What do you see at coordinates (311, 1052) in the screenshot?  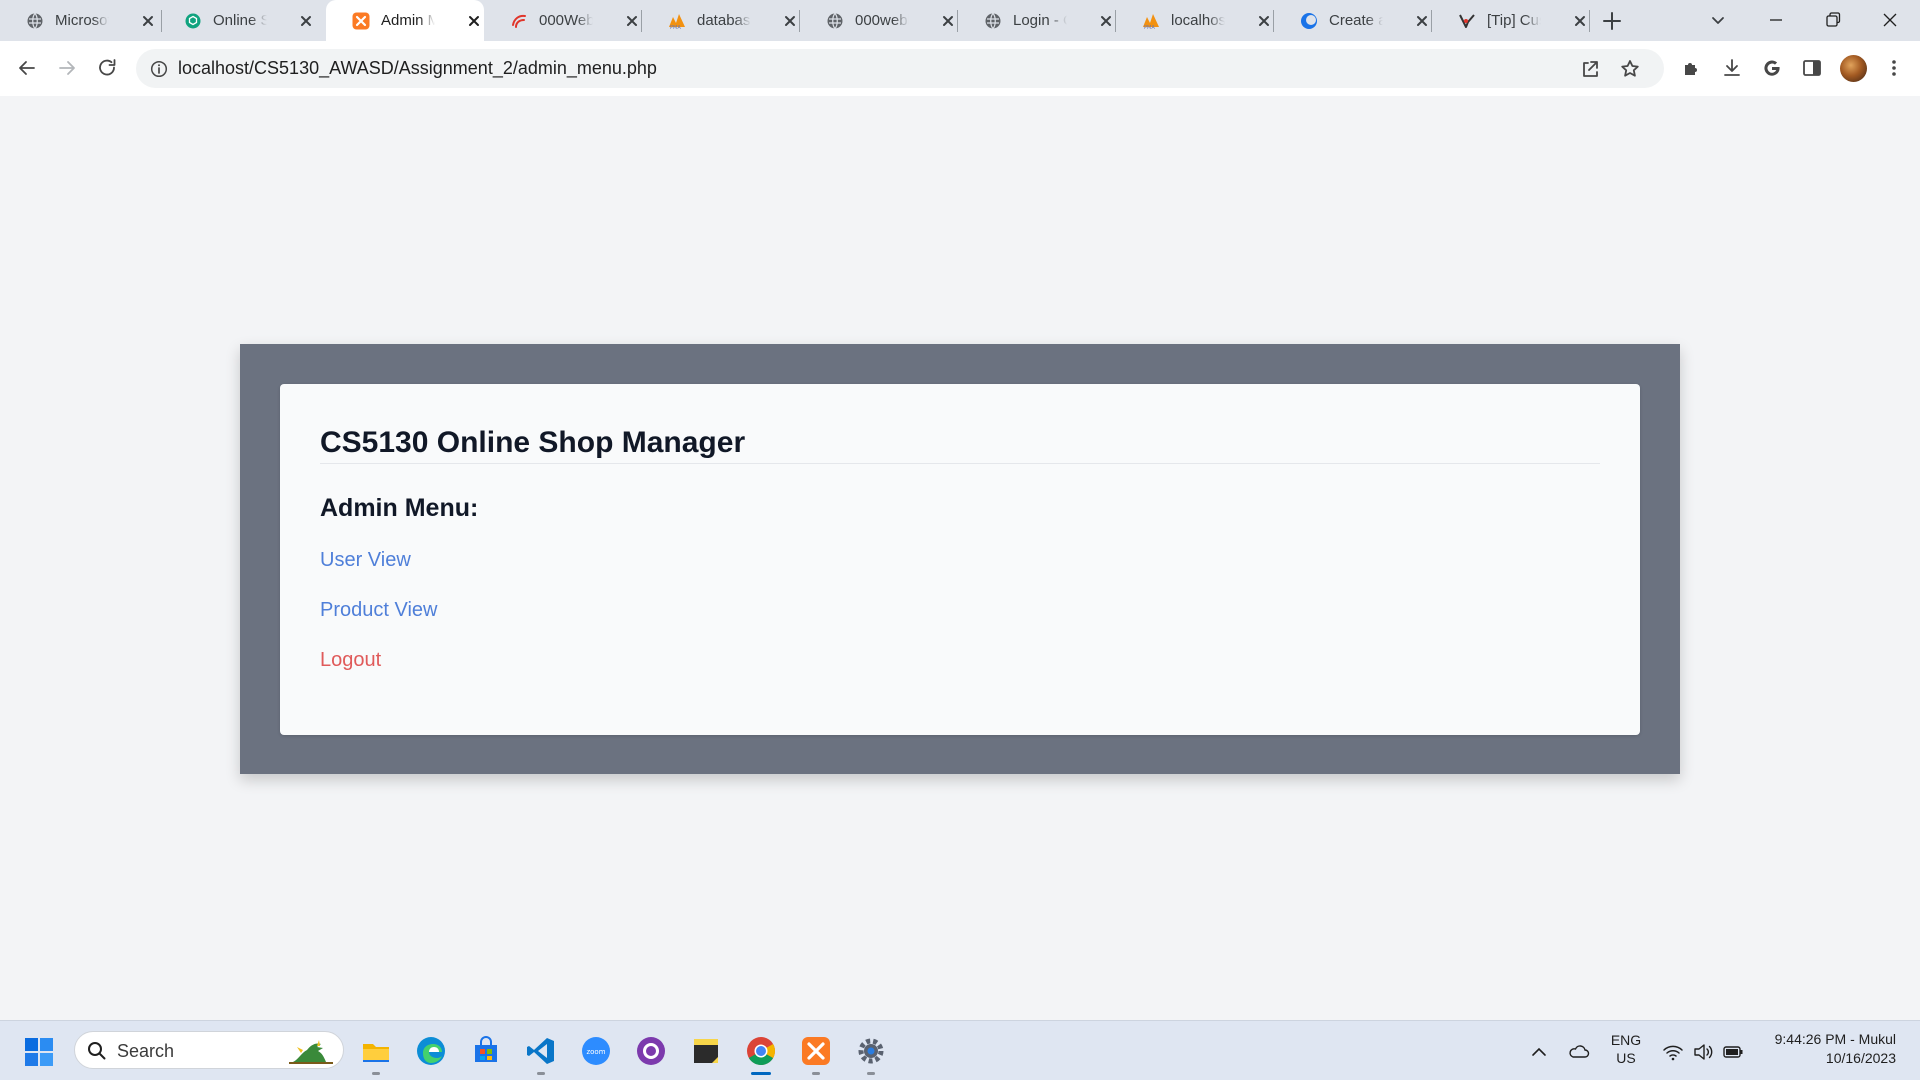 I see `dragon-highlight-icon` at bounding box center [311, 1052].